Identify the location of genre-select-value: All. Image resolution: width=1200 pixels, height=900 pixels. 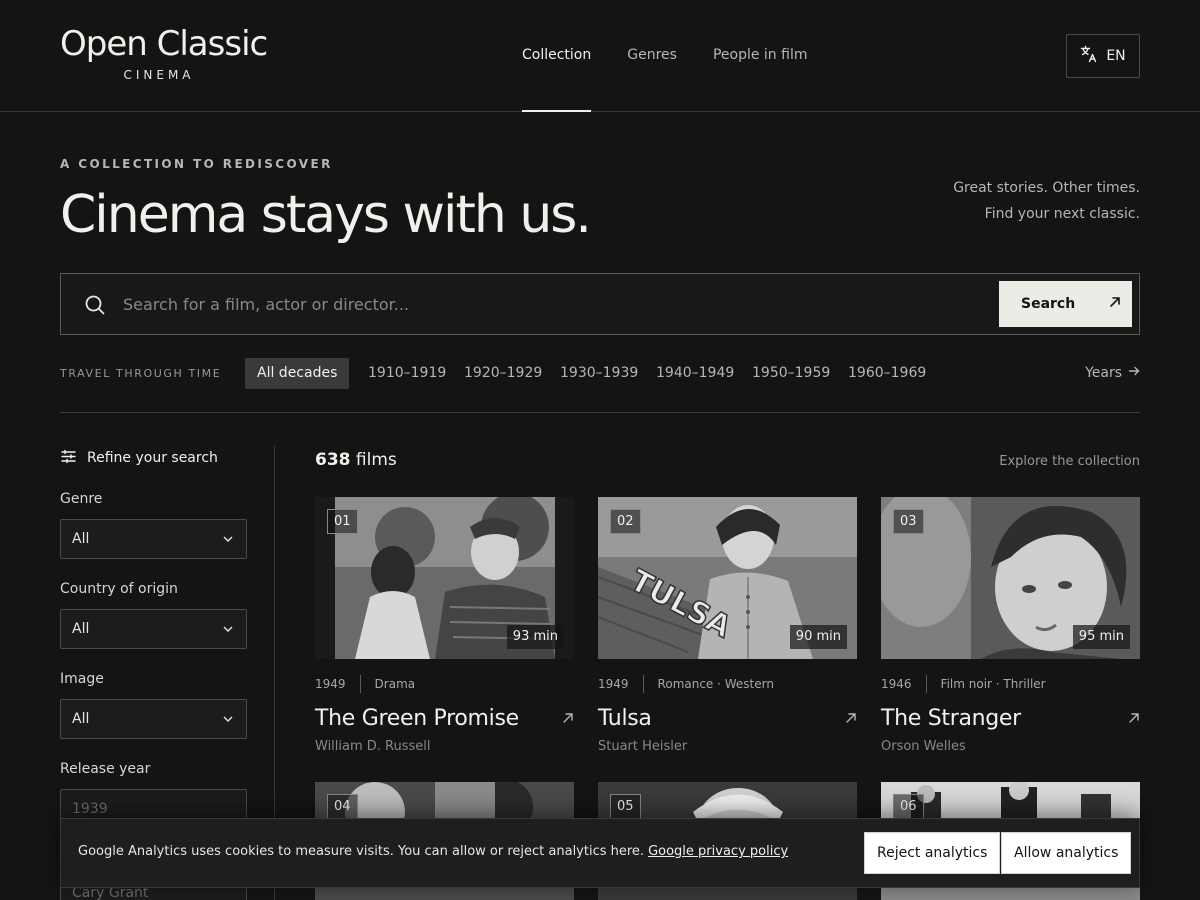
(81, 539).